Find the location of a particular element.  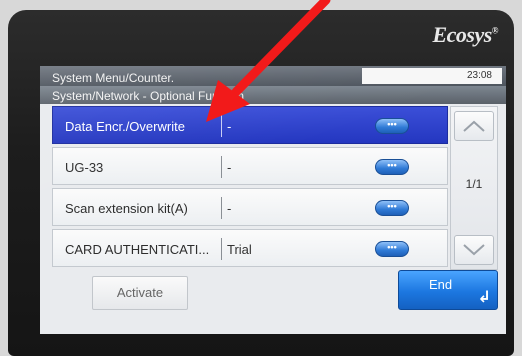

chevron-up-icon is located at coordinates (474, 126).